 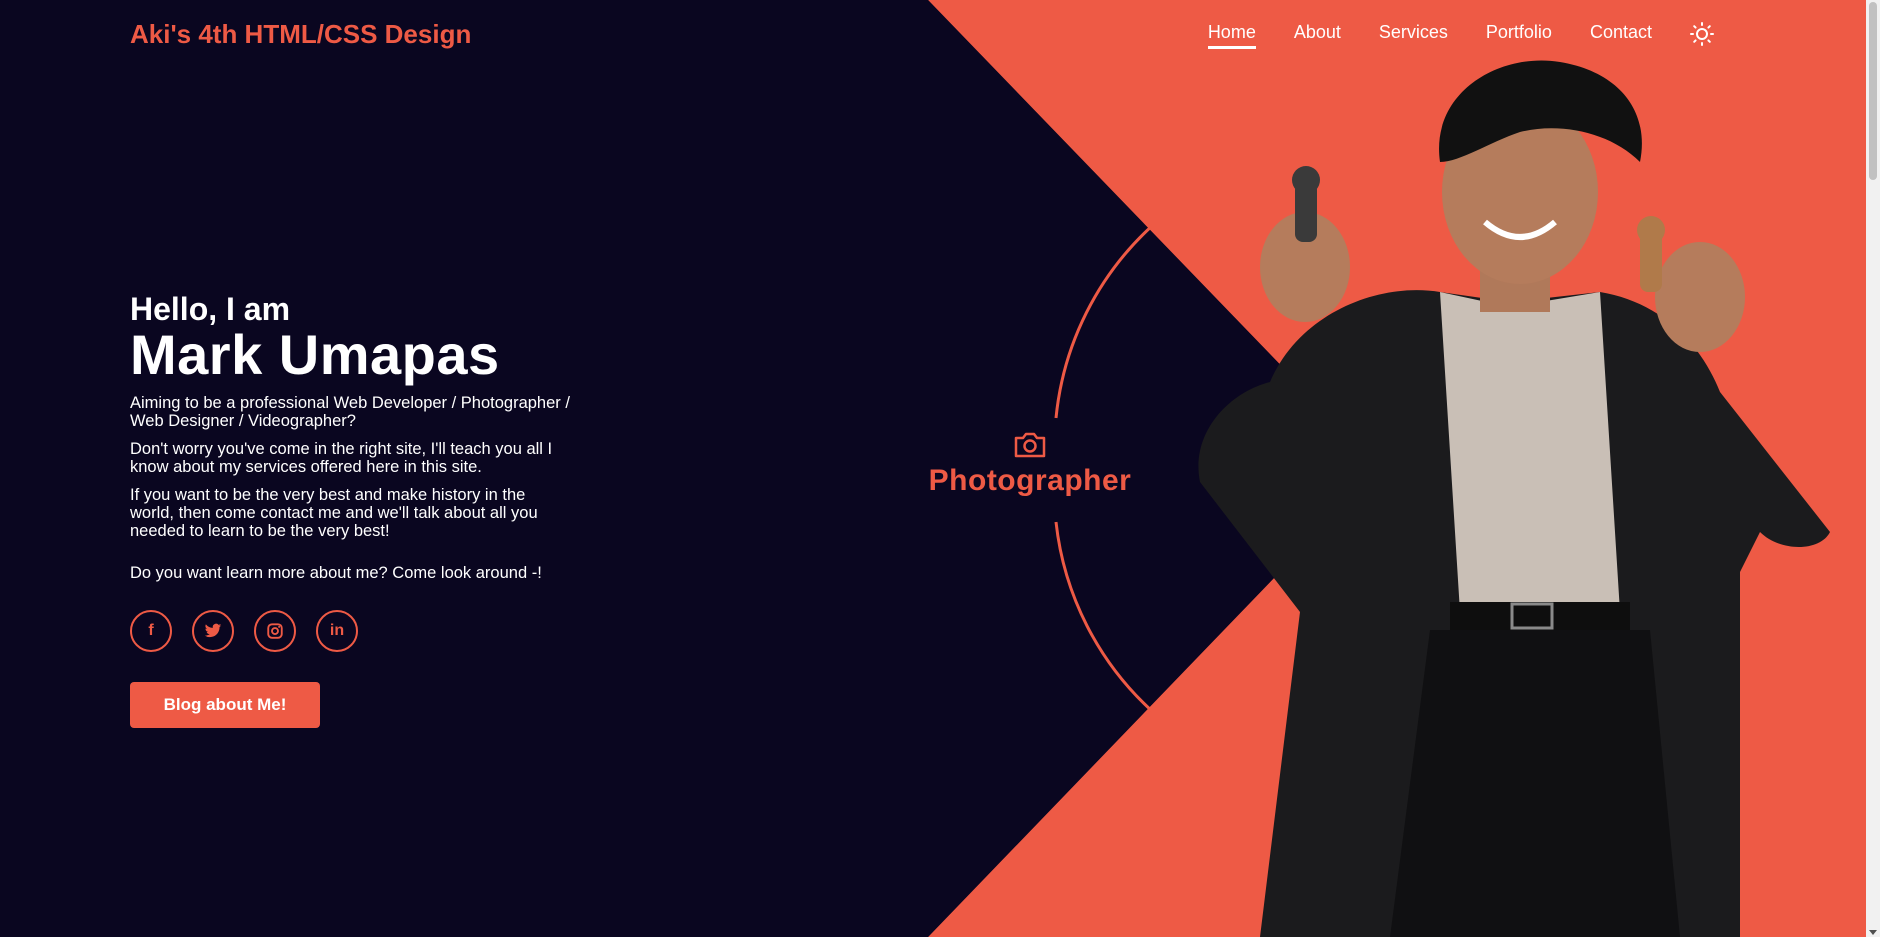 What do you see at coordinates (1873, 468) in the screenshot?
I see `page-scrollbar` at bounding box center [1873, 468].